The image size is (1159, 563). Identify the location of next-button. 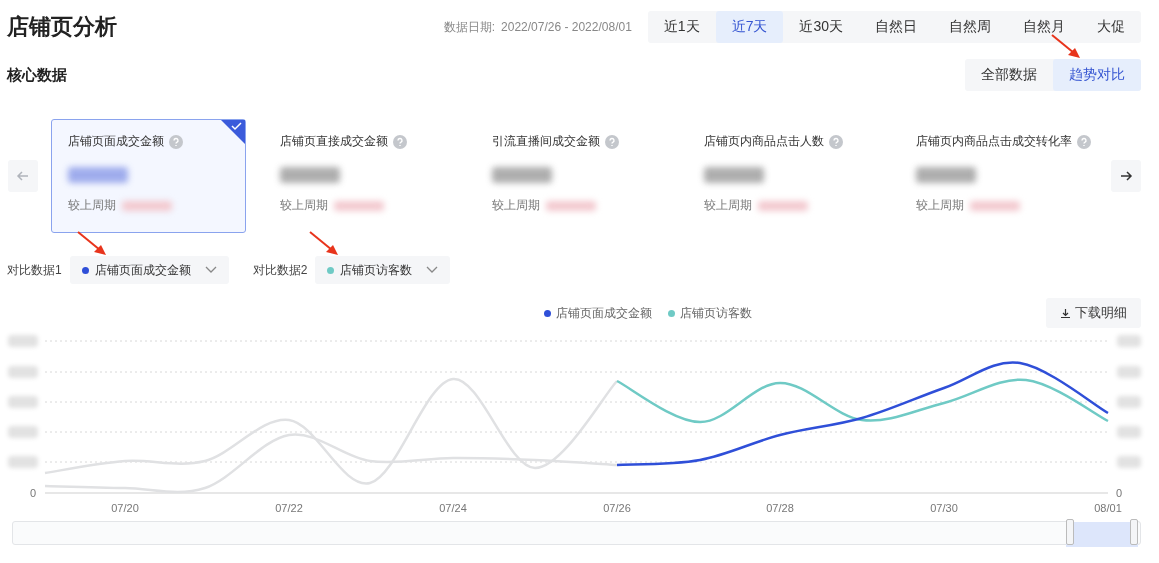
(1126, 176).